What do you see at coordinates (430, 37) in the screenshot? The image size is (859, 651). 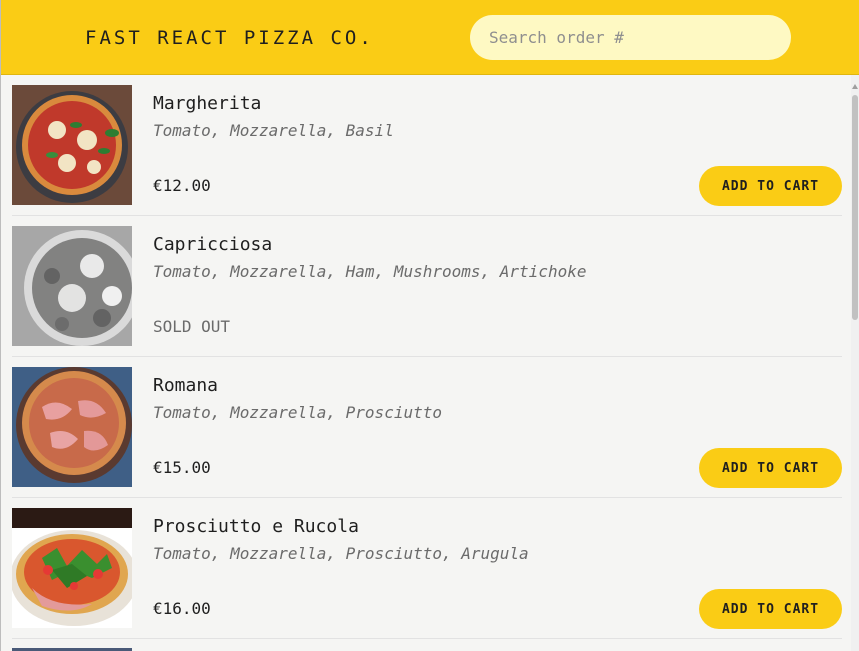 I see `header-bar: FAST REACT PIZZA CO.` at bounding box center [430, 37].